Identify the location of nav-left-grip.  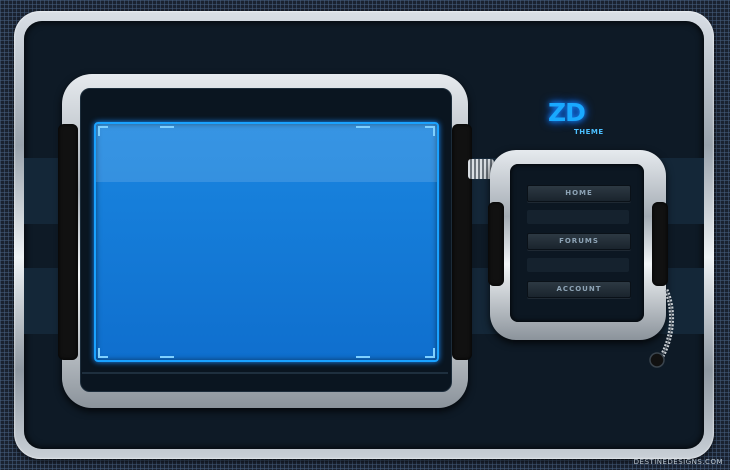
(496, 244).